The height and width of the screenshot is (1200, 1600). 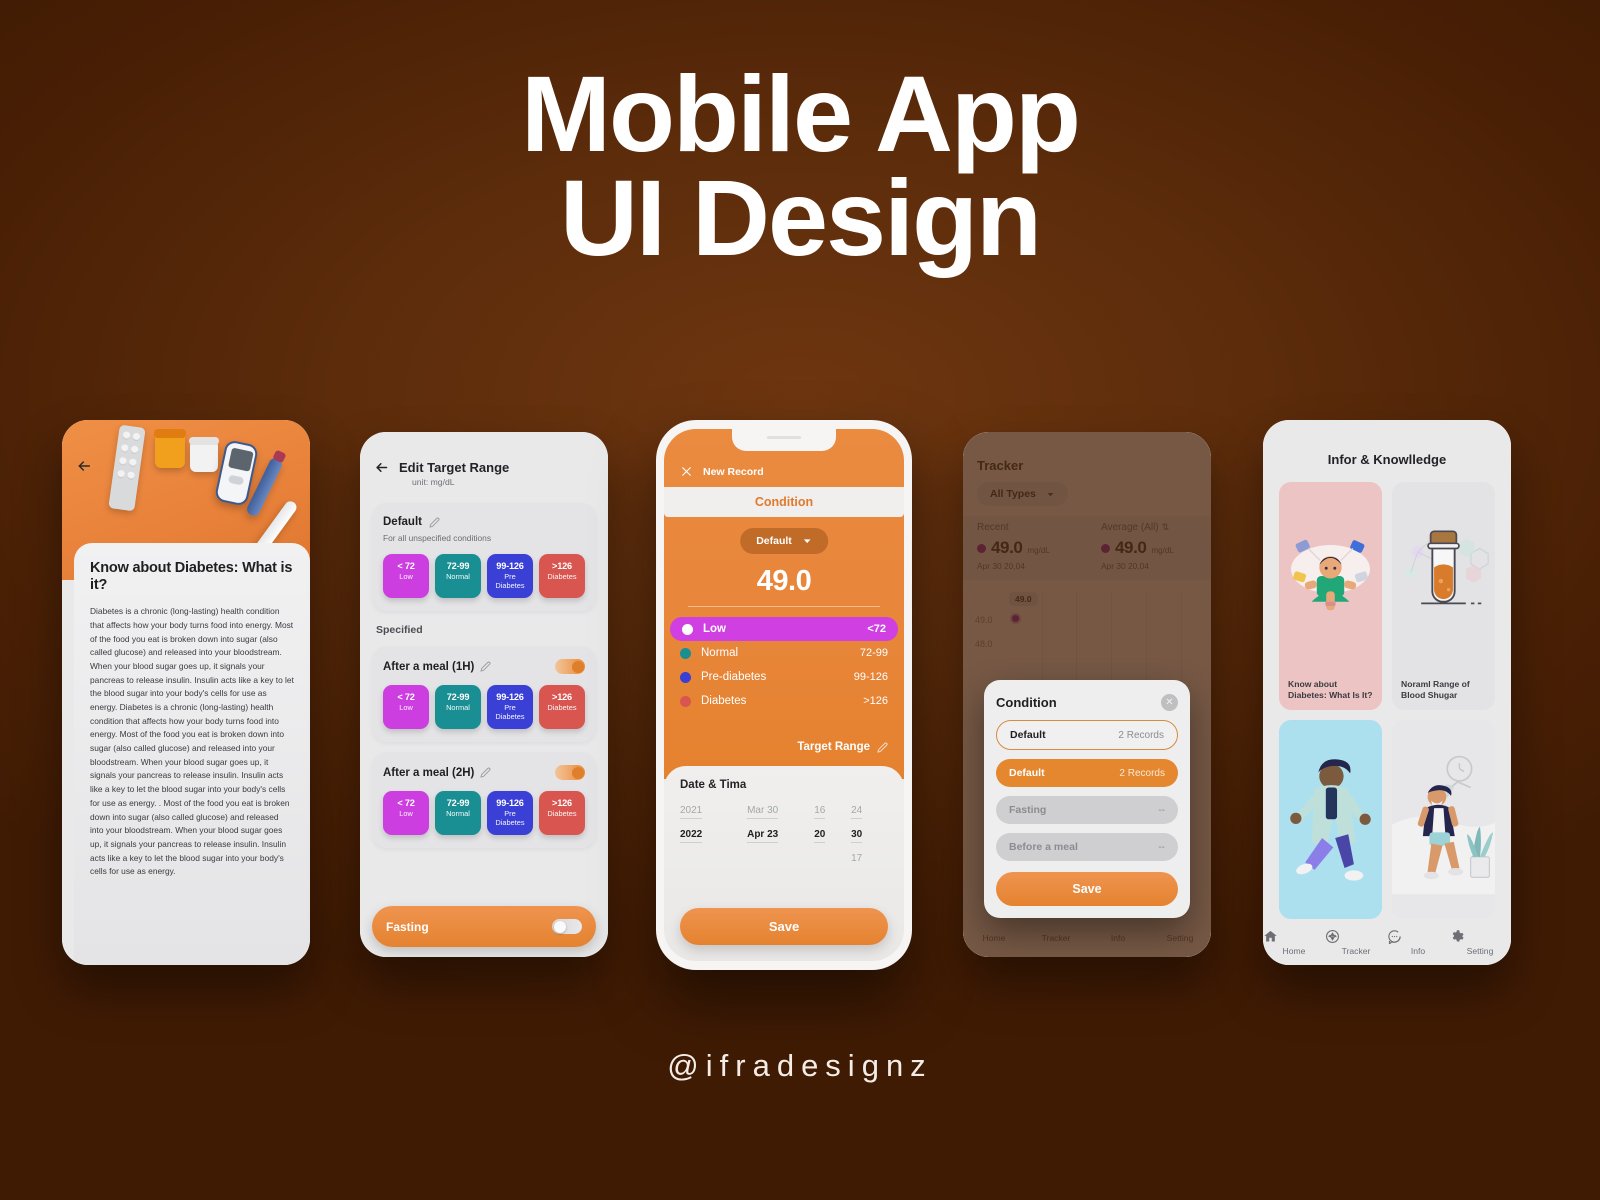 What do you see at coordinates (713, 835) in the screenshot?
I see `picker-column-year: 2021 2022` at bounding box center [713, 835].